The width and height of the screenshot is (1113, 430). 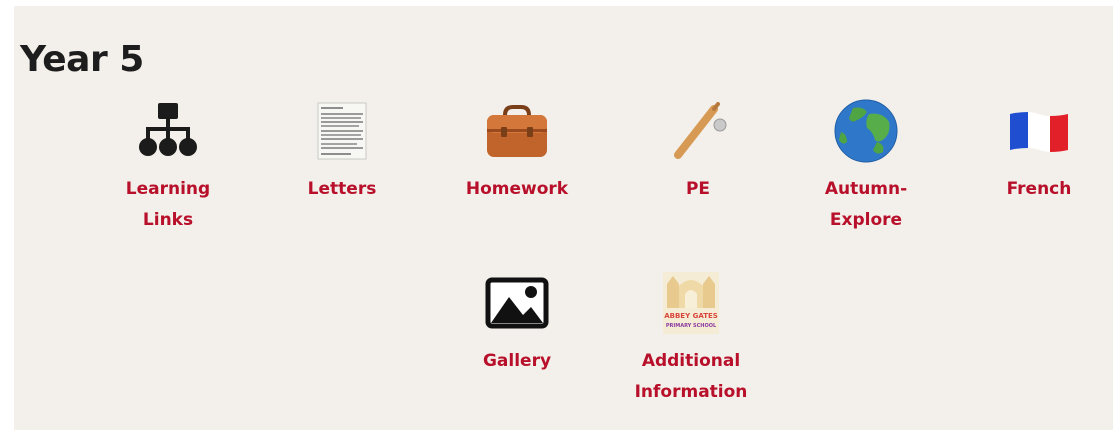 What do you see at coordinates (691, 316) in the screenshot?
I see `school-logo-line1: ABBEY GATES` at bounding box center [691, 316].